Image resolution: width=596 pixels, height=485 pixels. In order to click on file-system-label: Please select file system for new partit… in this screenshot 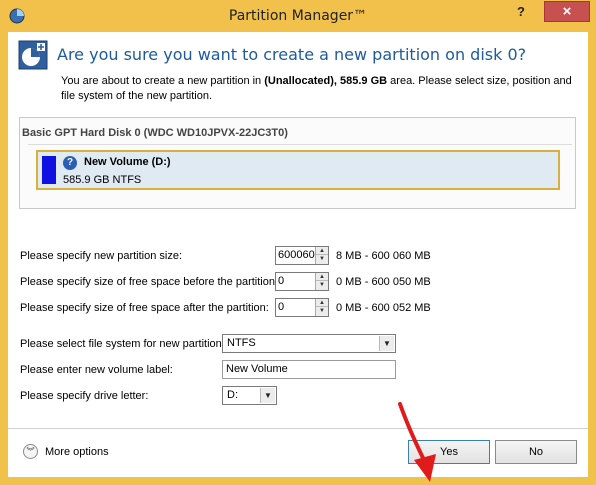, I will do `click(122, 344)`.